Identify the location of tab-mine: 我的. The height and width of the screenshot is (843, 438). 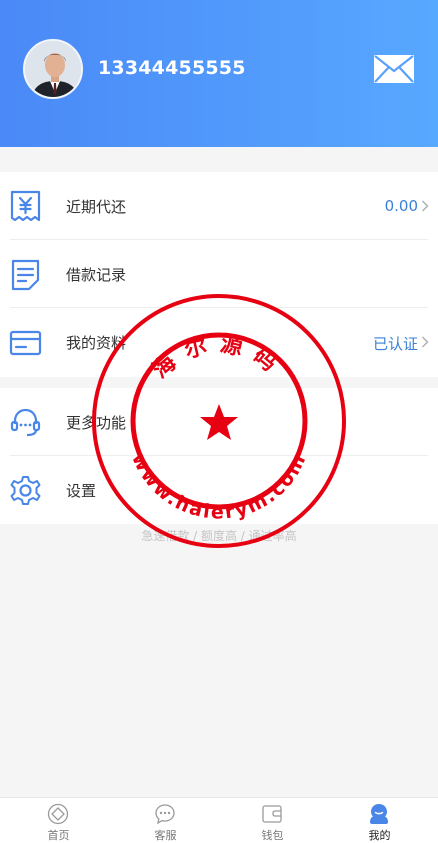
(379, 820).